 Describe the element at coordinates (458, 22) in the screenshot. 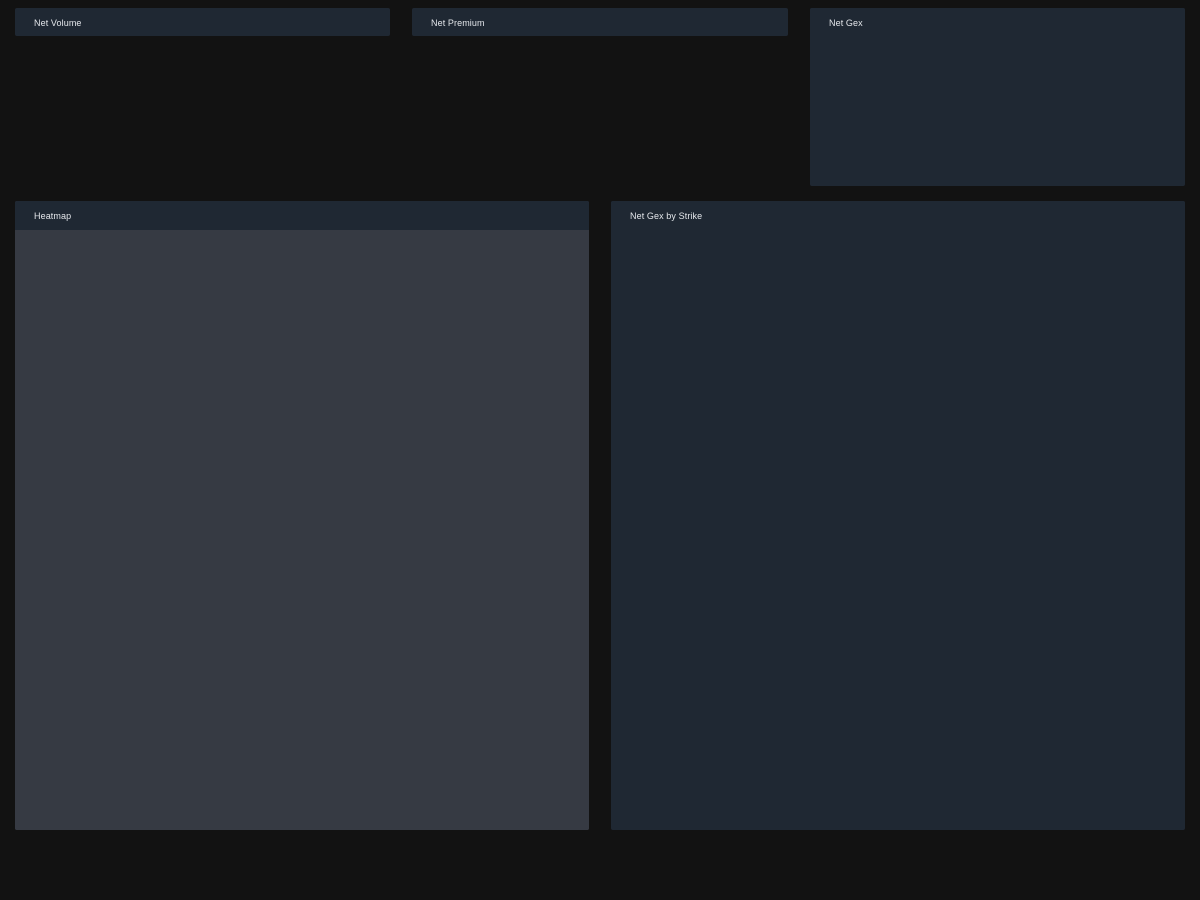

I see `net-premium-title: Net Premium` at that location.